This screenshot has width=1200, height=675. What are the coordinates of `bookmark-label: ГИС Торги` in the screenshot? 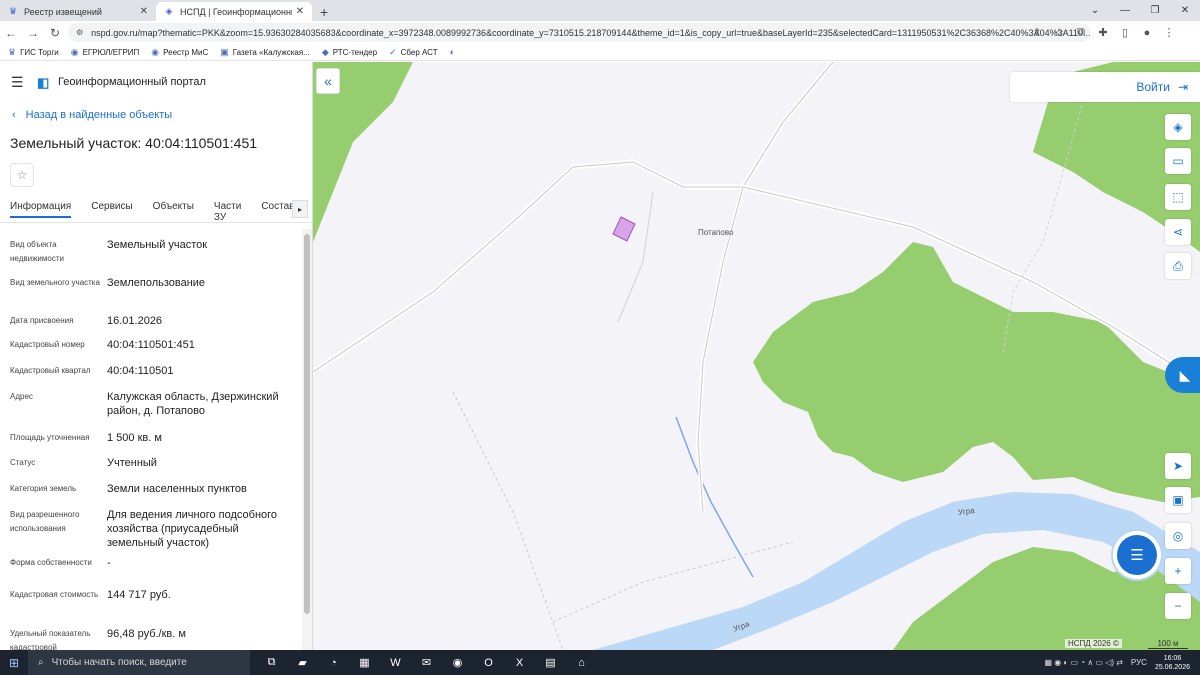 It's located at (39, 52).